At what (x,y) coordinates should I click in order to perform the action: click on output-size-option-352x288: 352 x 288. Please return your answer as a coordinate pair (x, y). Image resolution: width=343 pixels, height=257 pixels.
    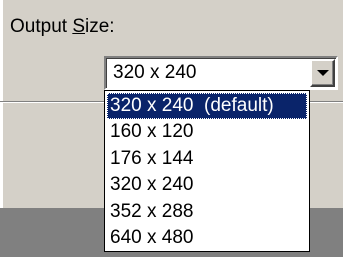
    Looking at the image, I should click on (207, 212).